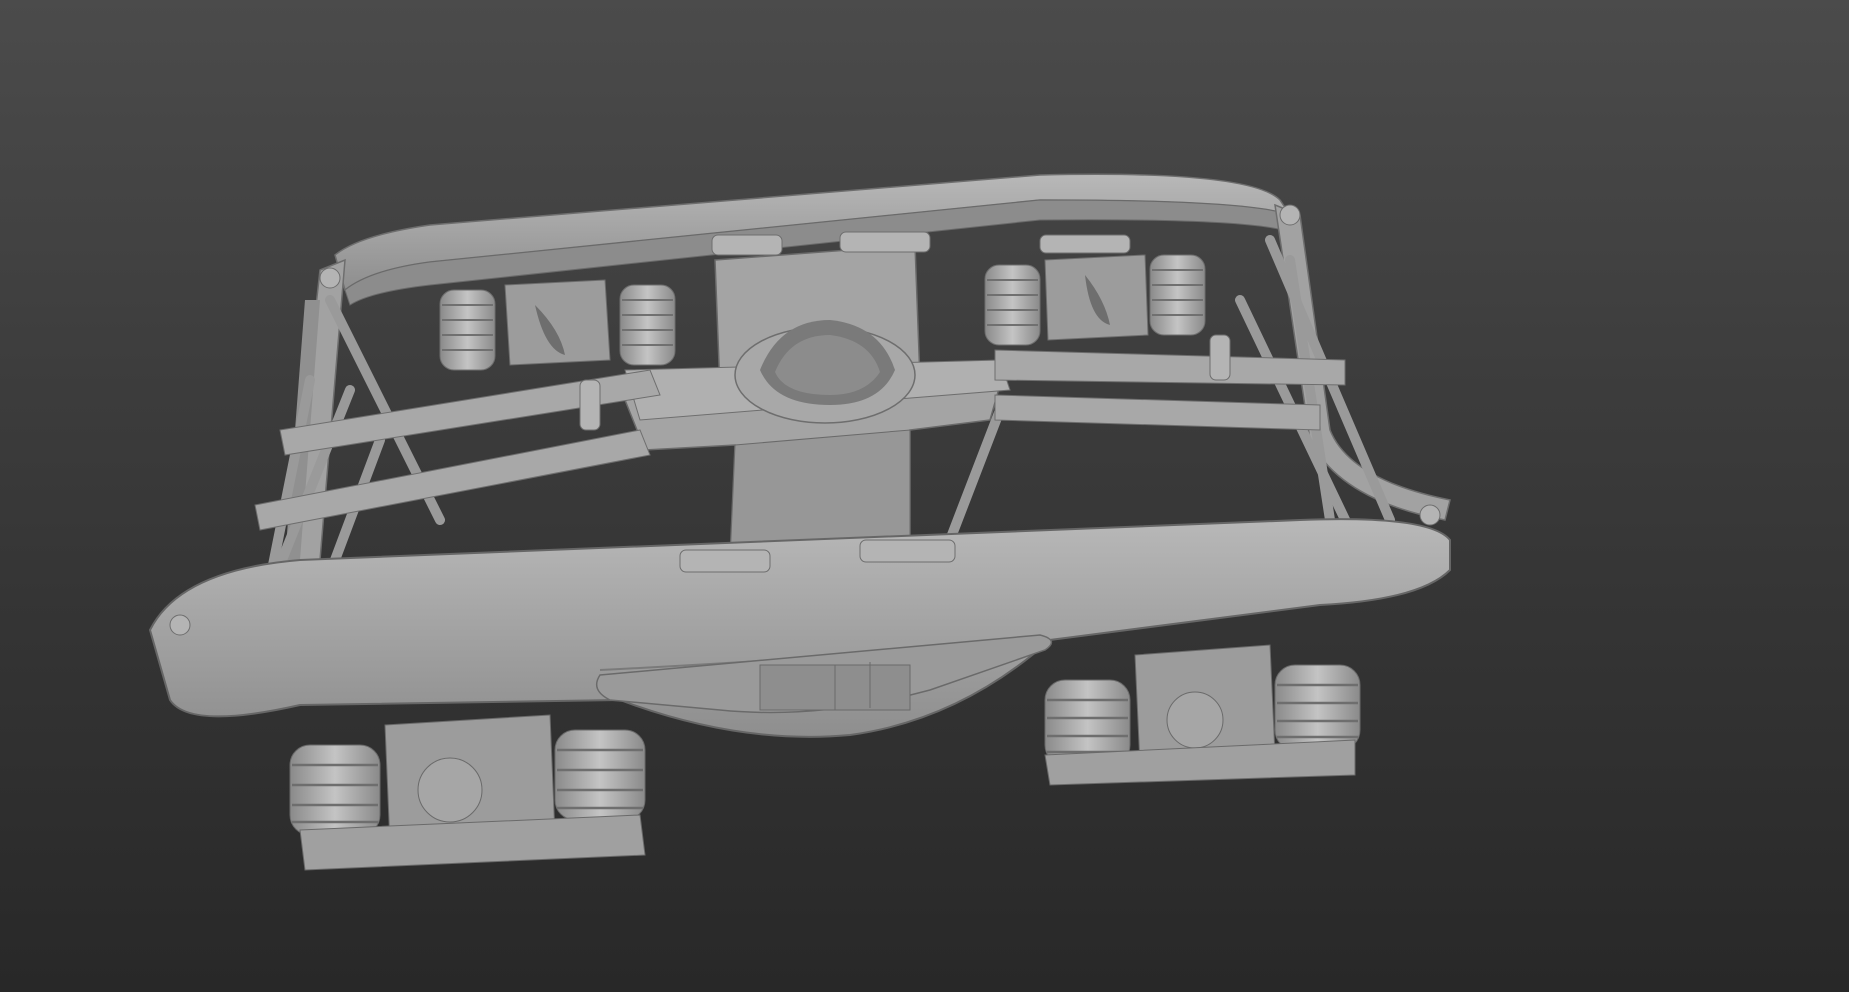 This screenshot has width=1849, height=992. Describe the element at coordinates (1202, 715) in the screenshot. I see `front-right-spring-group` at that location.